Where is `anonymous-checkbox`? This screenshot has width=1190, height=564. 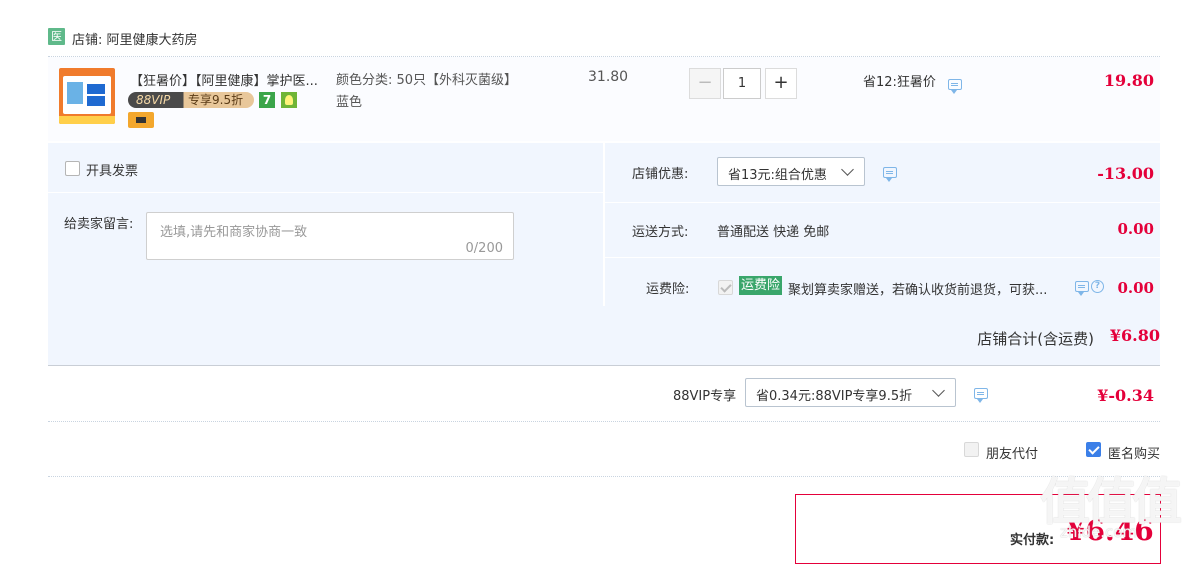 anonymous-checkbox is located at coordinates (1093, 449).